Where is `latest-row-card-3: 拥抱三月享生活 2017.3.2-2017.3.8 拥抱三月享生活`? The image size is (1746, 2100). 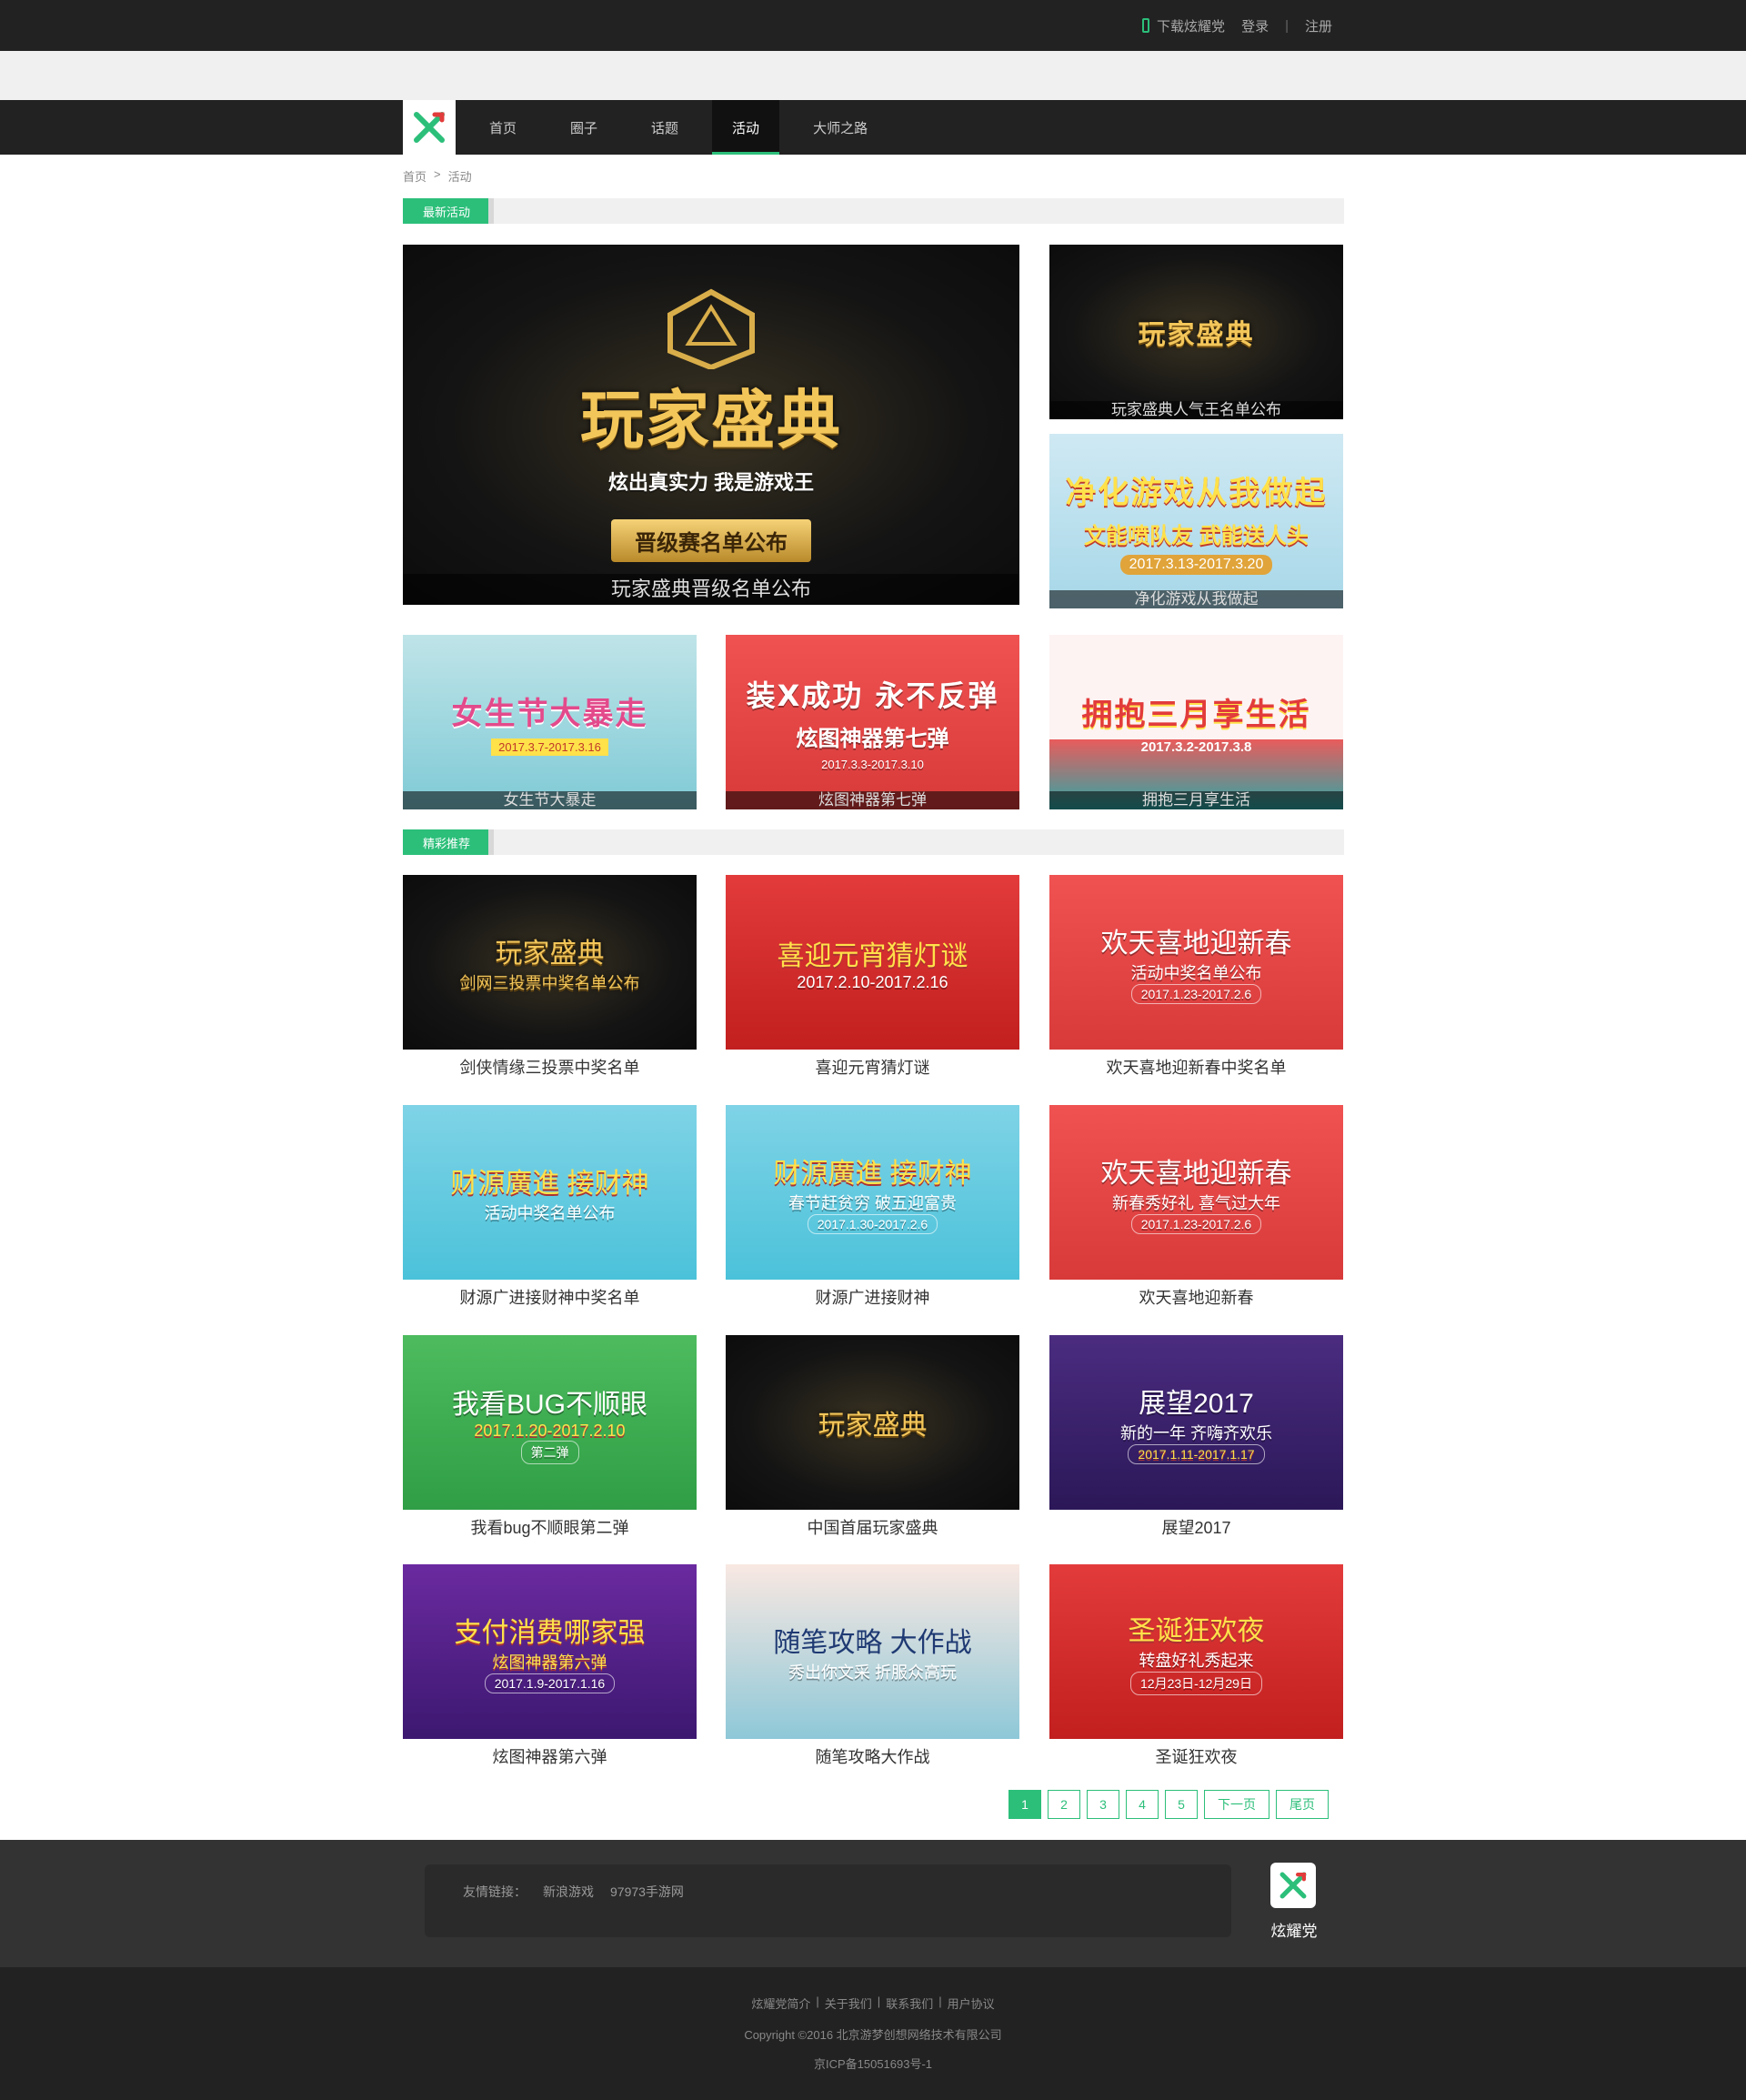
latest-row-card-3: 拥抱三月享生活 2017.3.2-2017.3.8 拥抱三月享生活 is located at coordinates (1196, 722).